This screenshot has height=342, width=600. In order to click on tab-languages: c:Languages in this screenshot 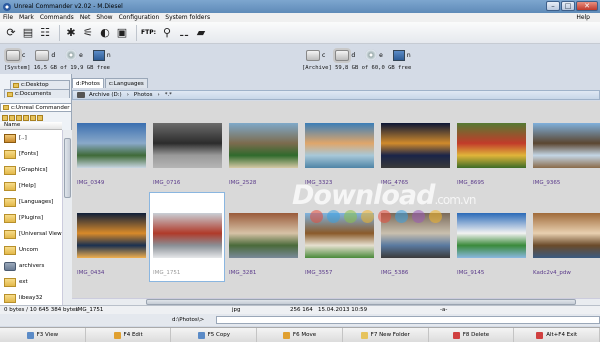, I will do `click(126, 83)`.